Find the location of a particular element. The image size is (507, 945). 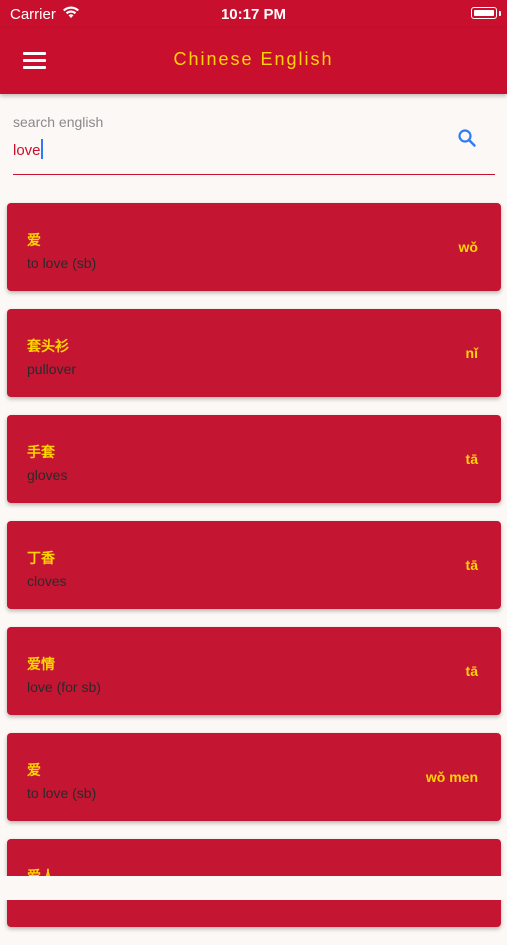

result-english: gloves is located at coordinates (47, 475).